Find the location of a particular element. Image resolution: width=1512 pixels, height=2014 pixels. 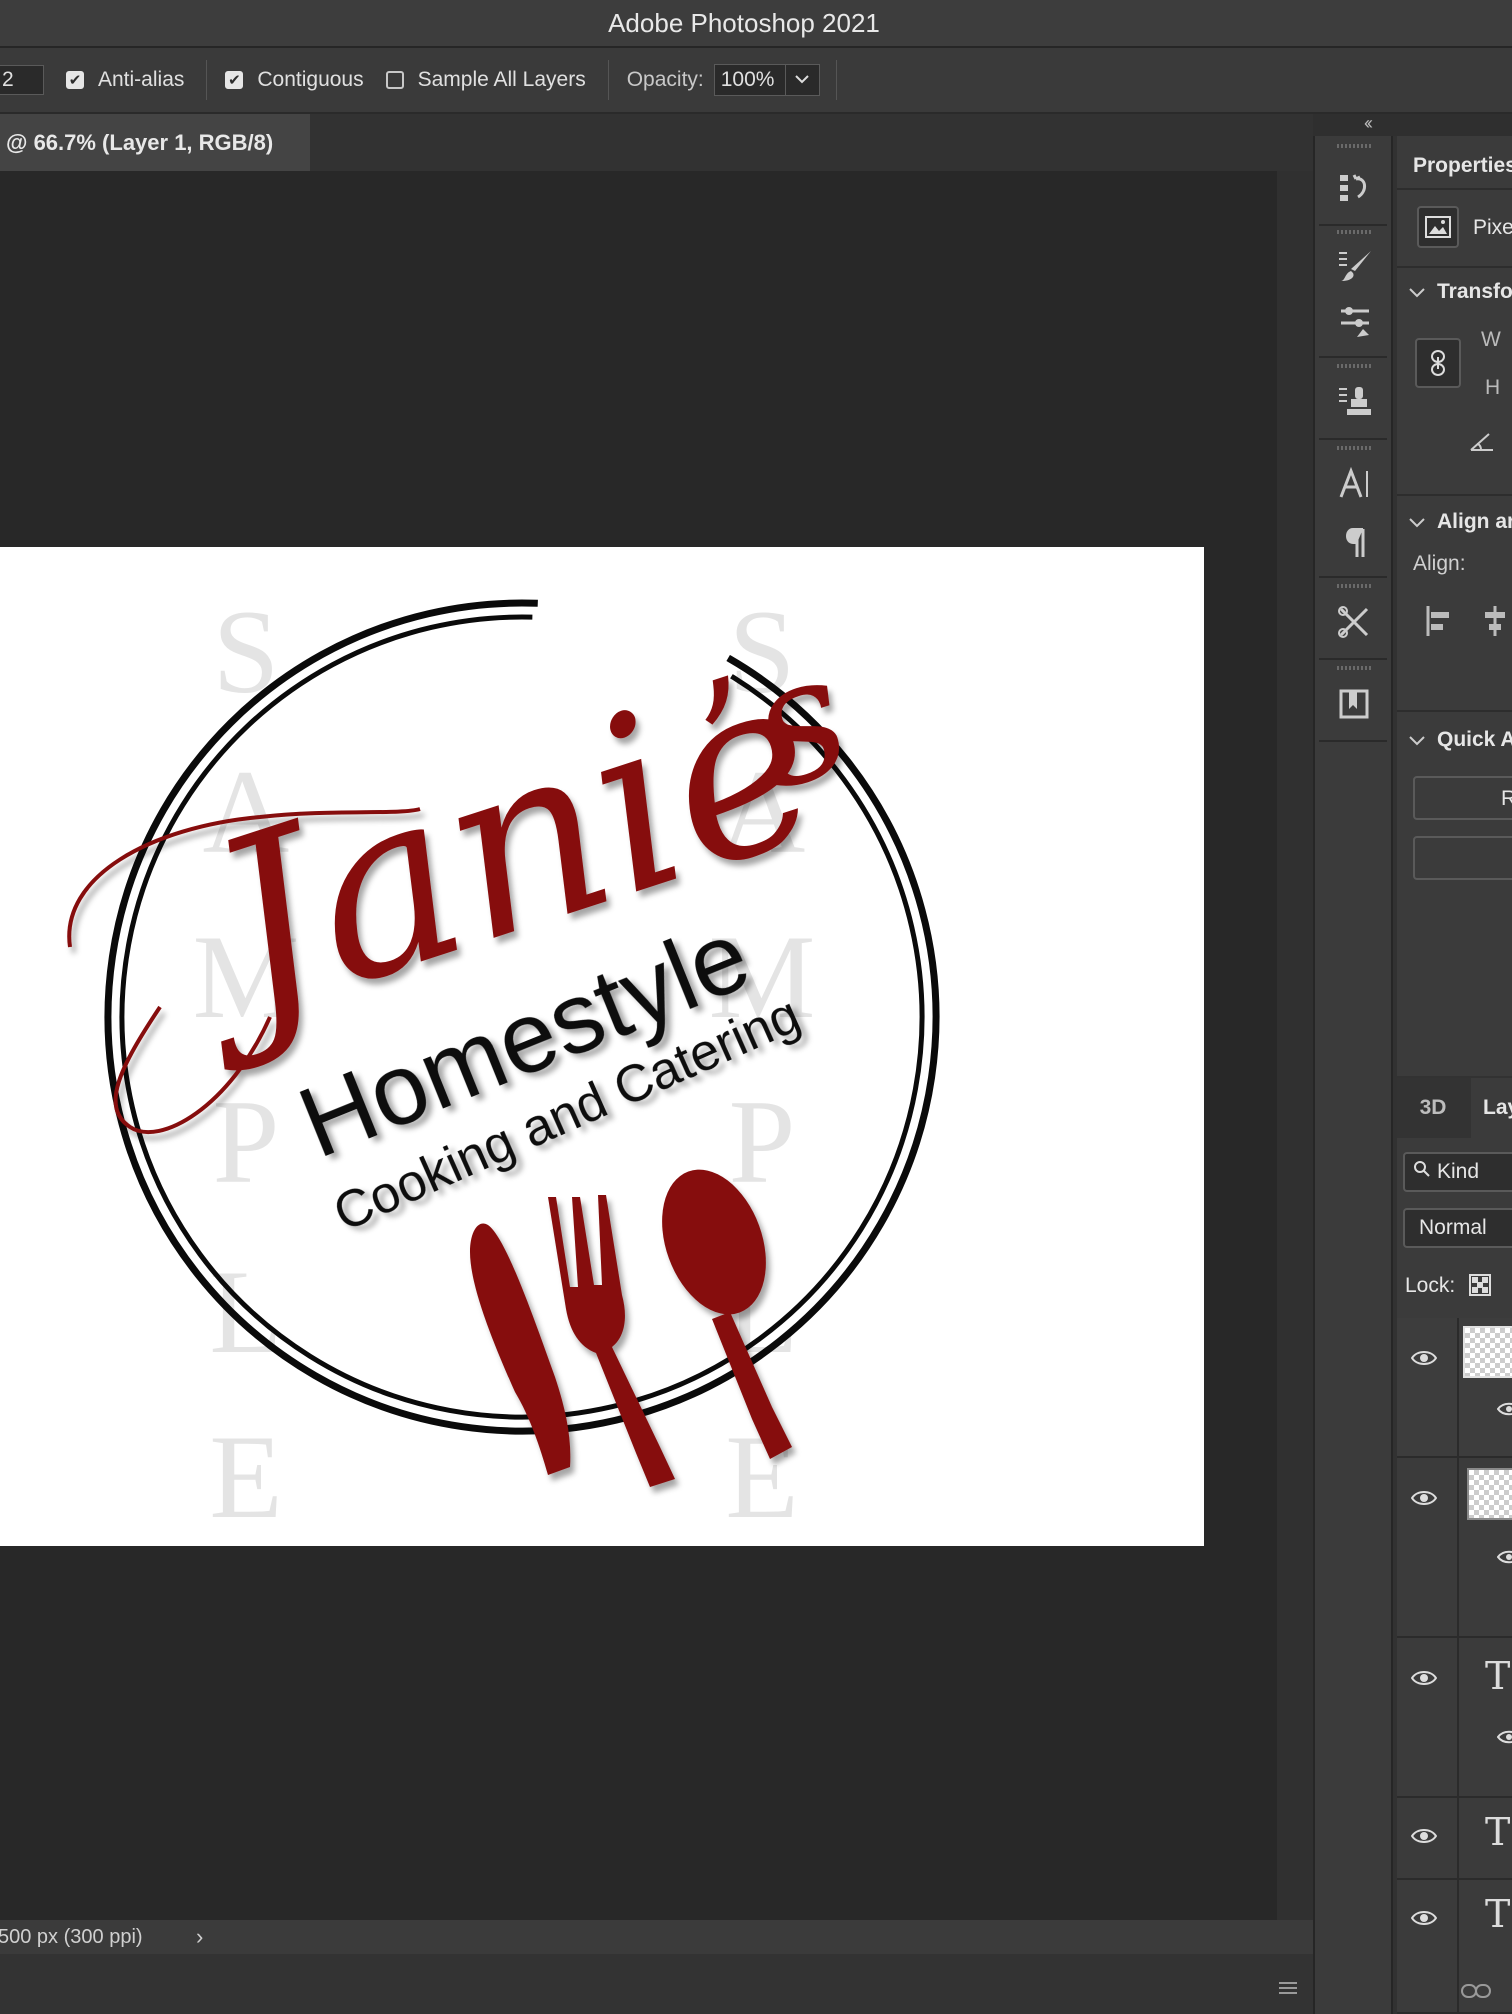

contiguous-toggle: ✔ Contiguous is located at coordinates (294, 80).